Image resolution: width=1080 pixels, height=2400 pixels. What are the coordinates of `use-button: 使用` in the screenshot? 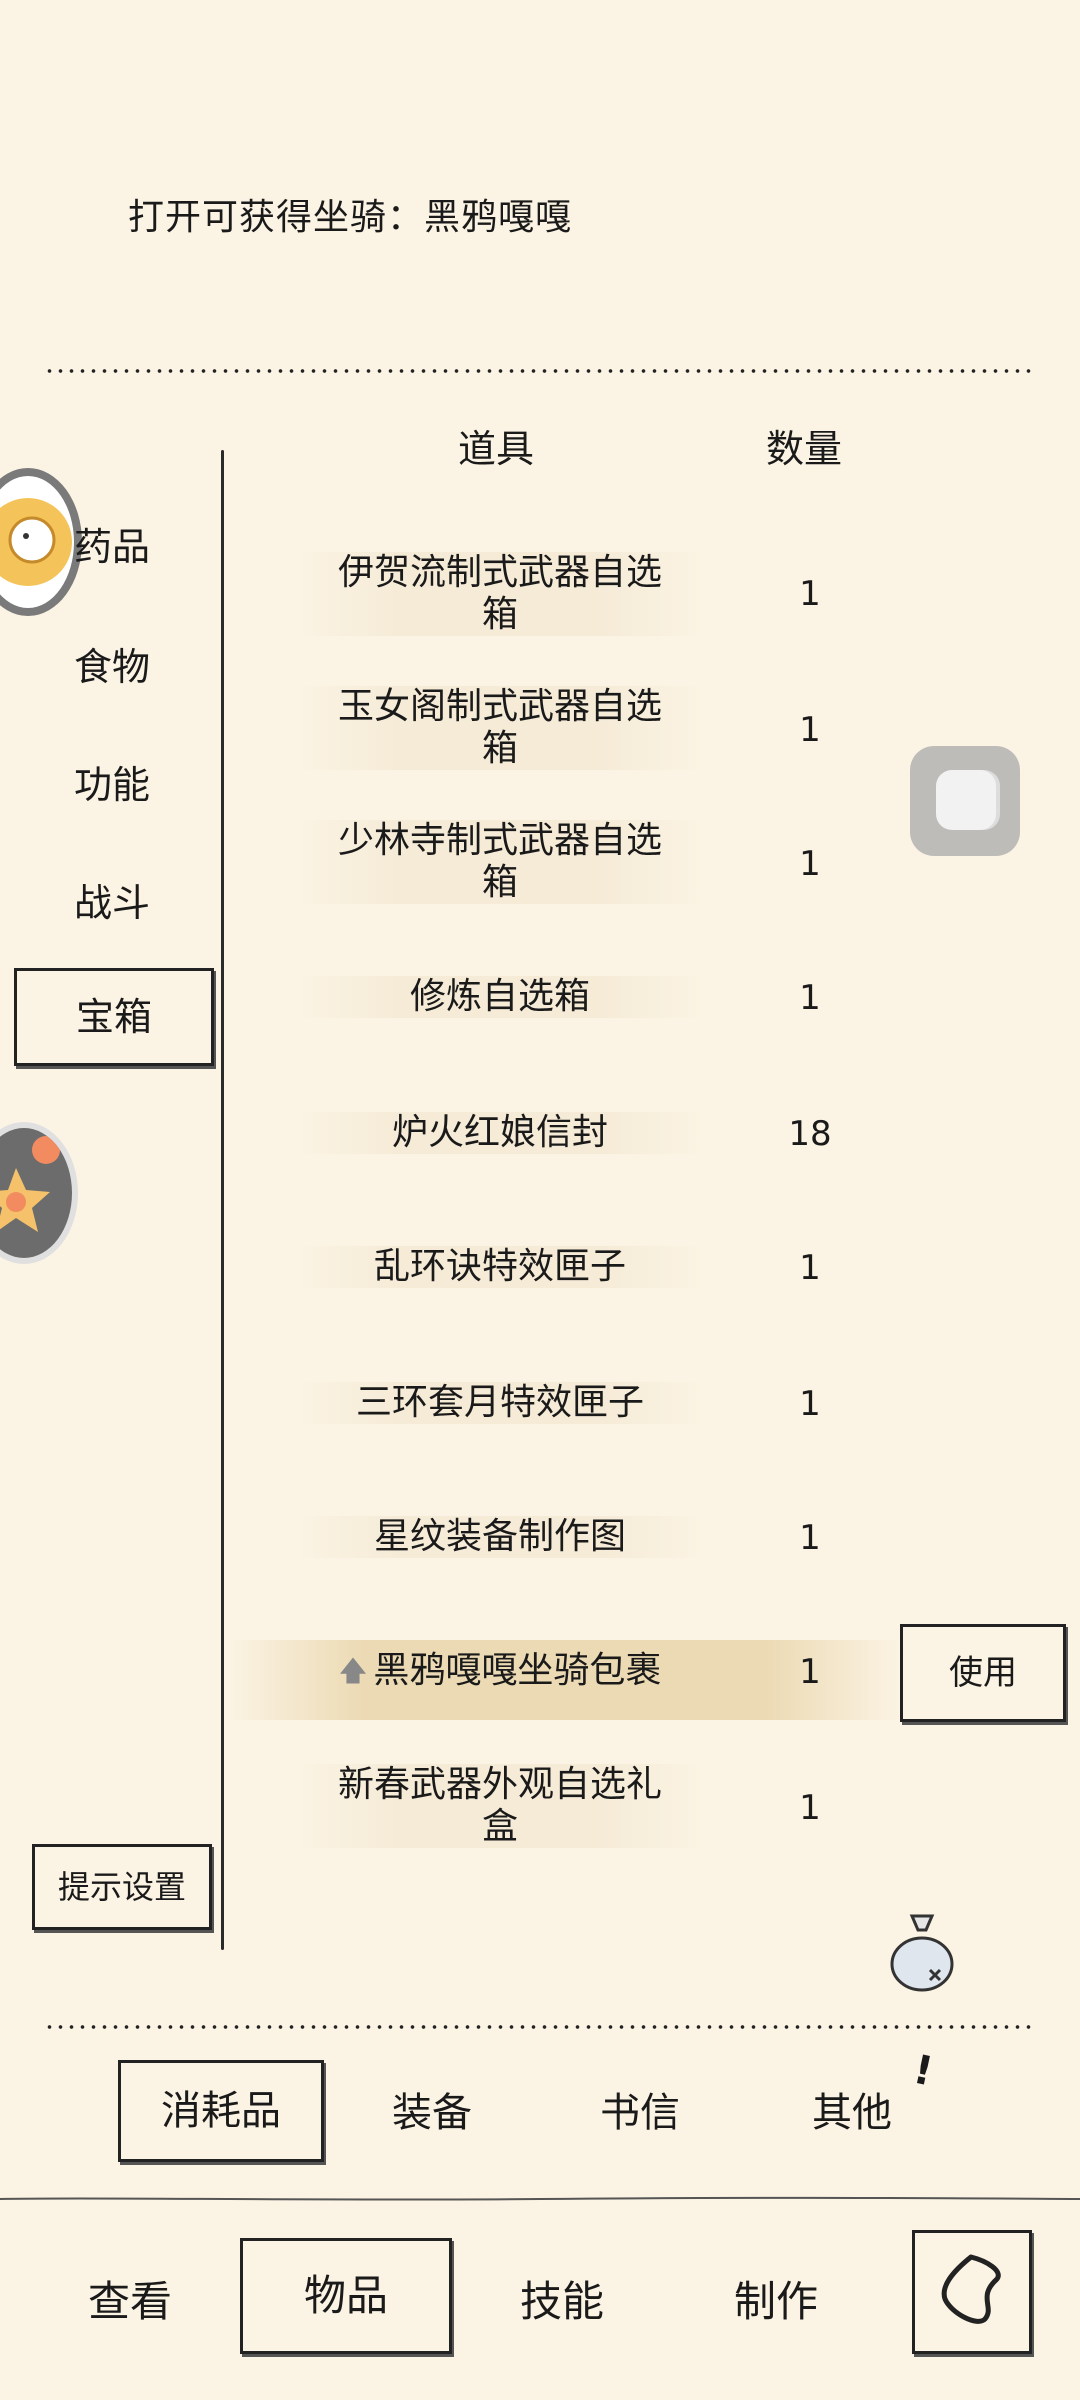 It's located at (983, 1673).